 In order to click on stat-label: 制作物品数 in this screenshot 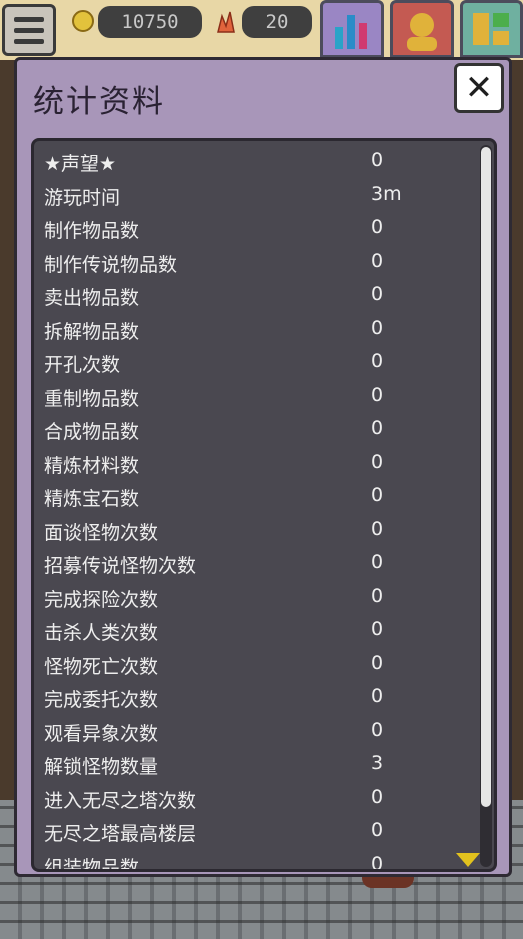, I will do `click(92, 231)`.